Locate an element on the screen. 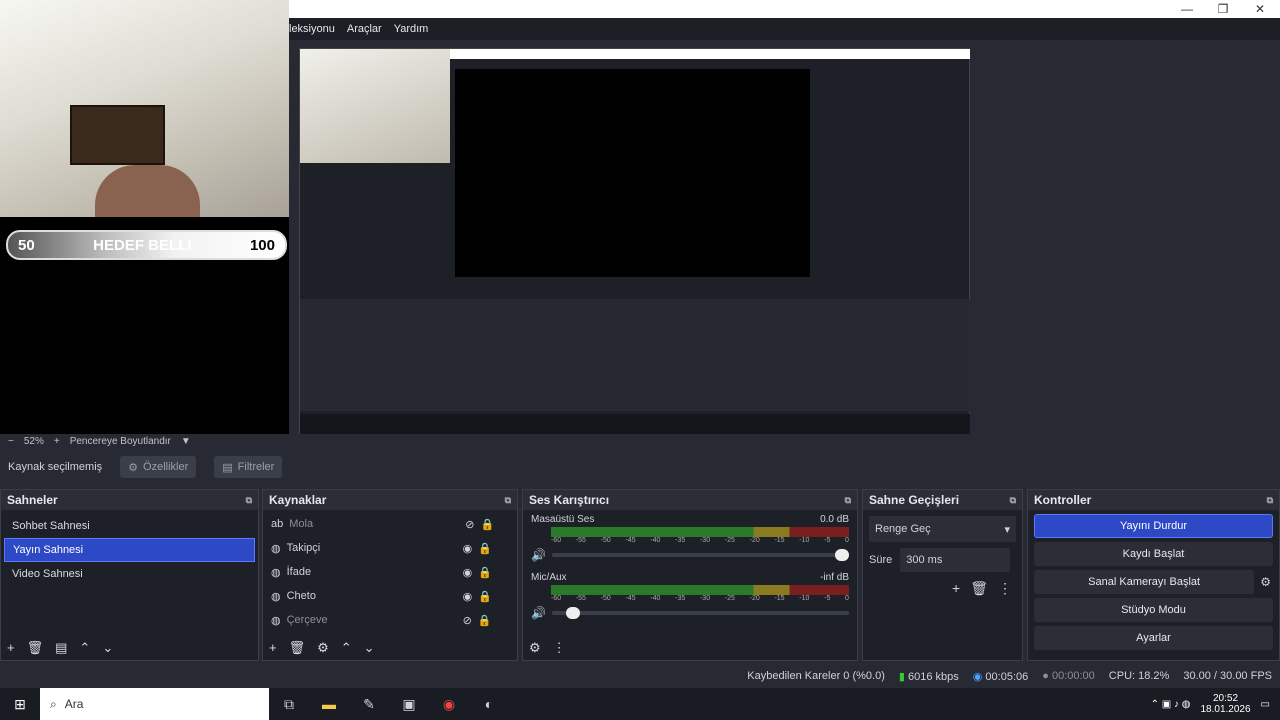 The width and height of the screenshot is (1280, 720). chevron-down-icon: ▼ is located at coordinates (186, 441).